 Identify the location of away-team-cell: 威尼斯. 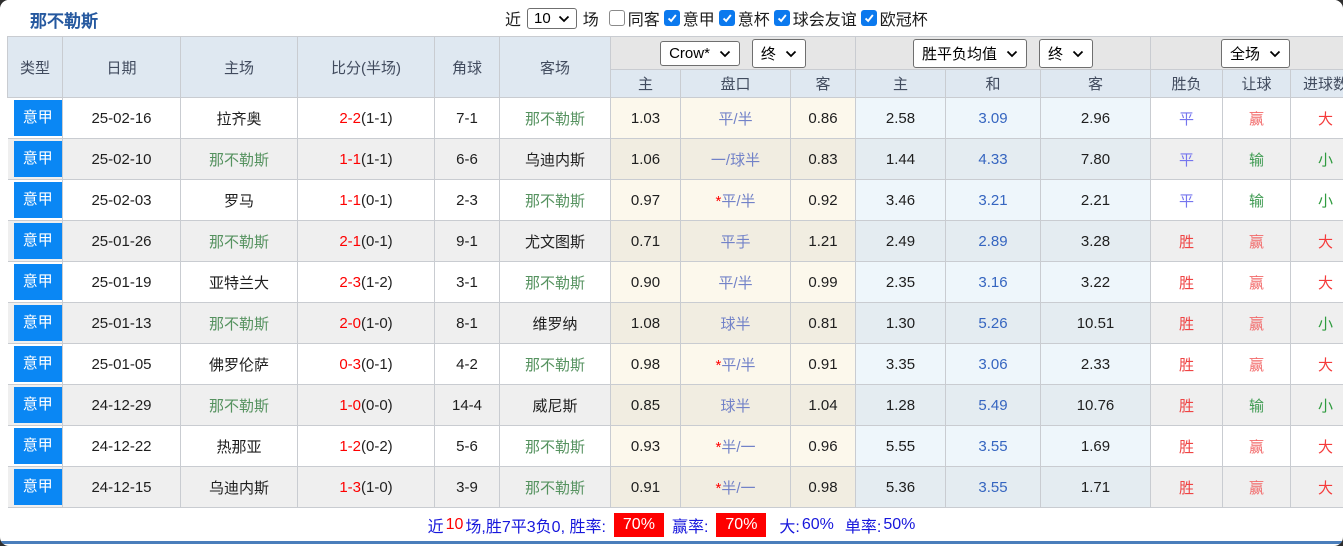
(555, 405).